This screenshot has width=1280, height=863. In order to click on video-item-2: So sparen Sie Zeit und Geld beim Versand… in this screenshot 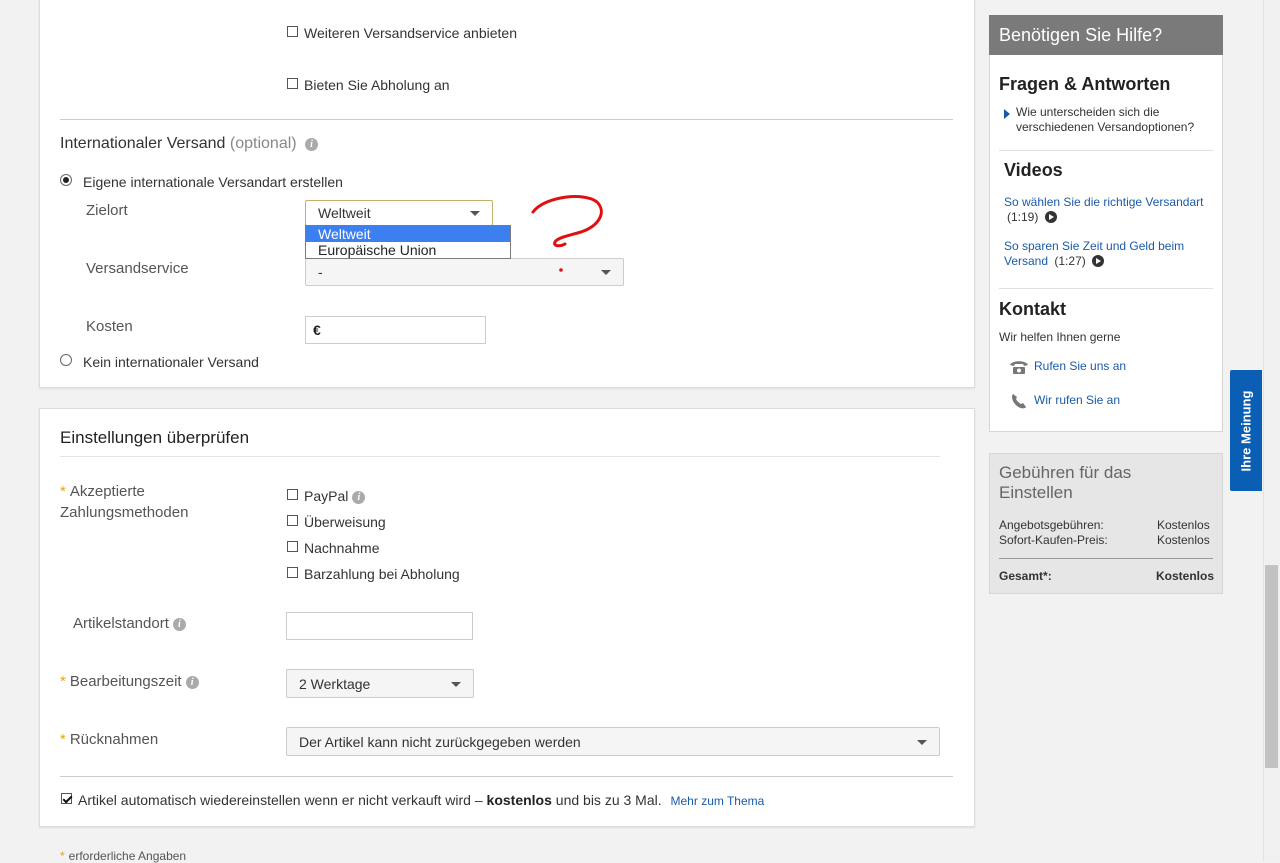, I will do `click(1106, 254)`.